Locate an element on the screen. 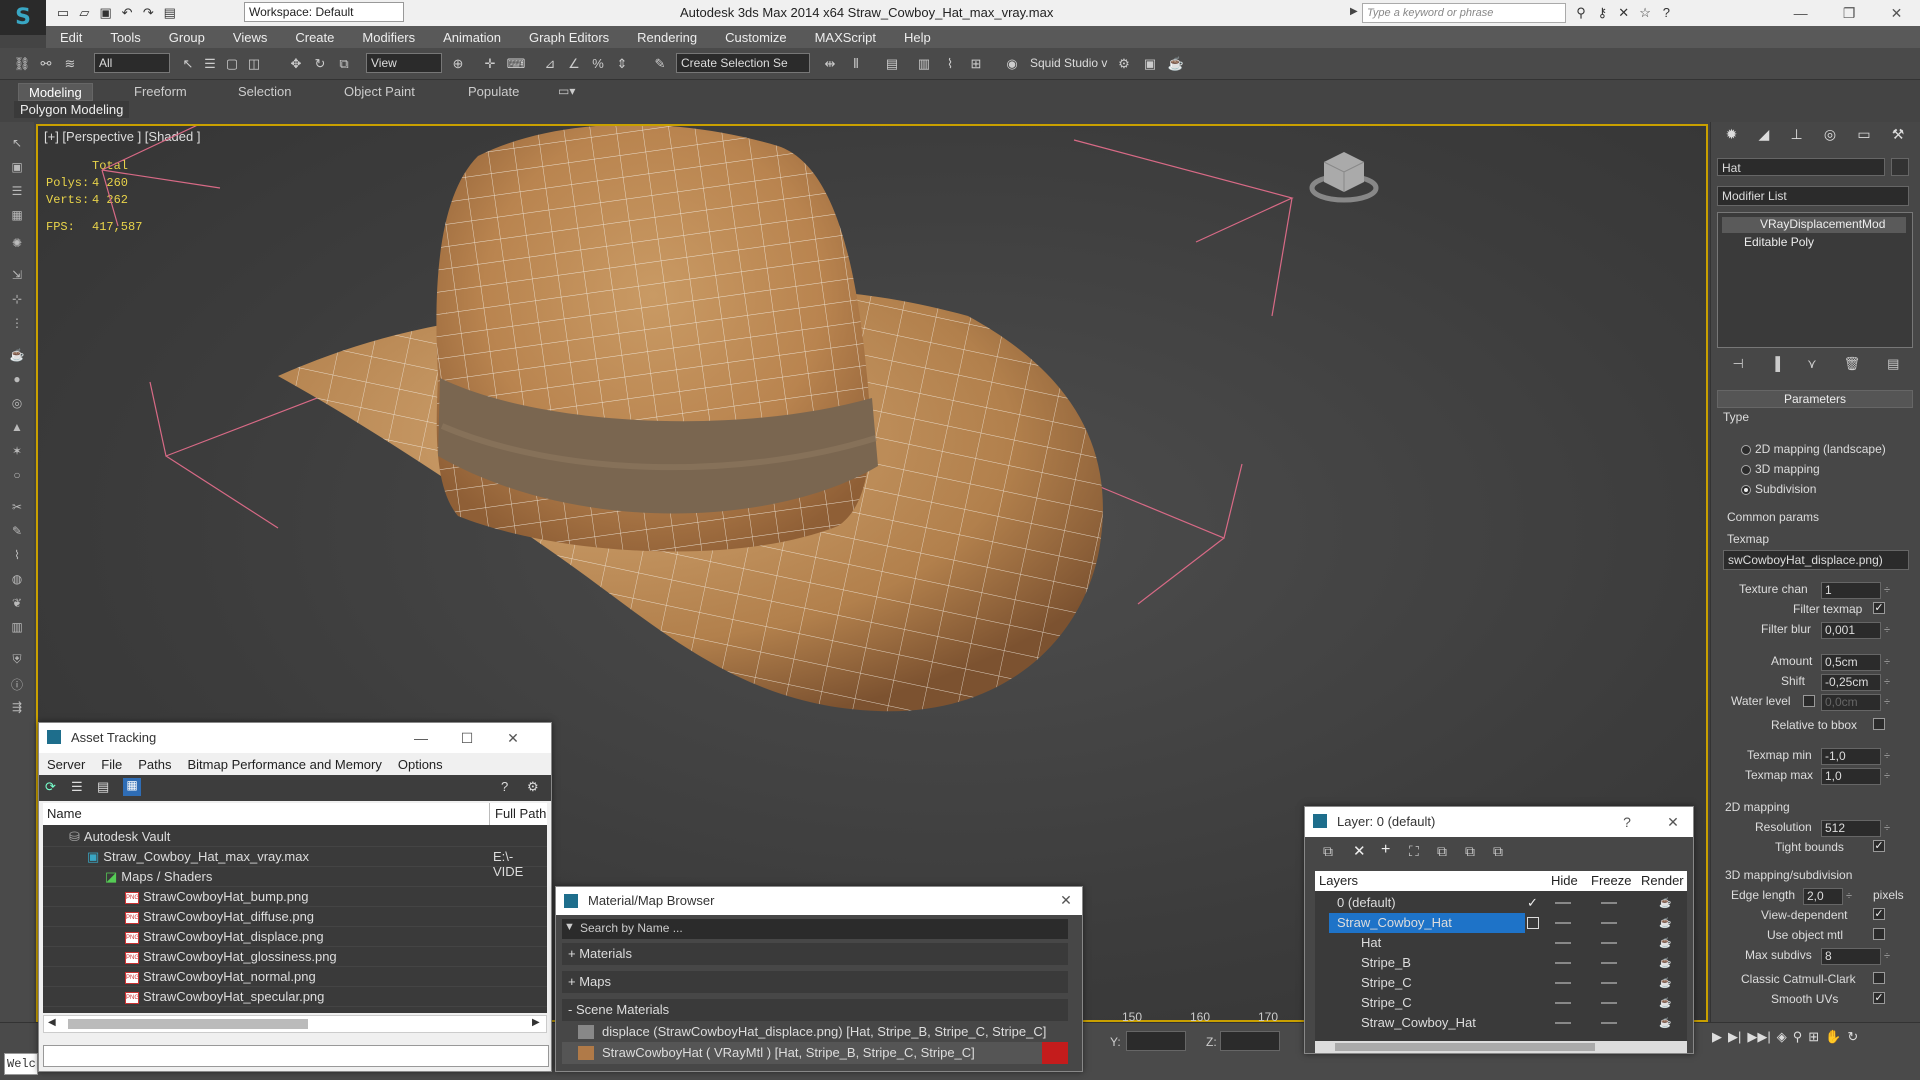 This screenshot has width=1920, height=1080. select-tool-icon: ↖ is located at coordinates (17, 144).